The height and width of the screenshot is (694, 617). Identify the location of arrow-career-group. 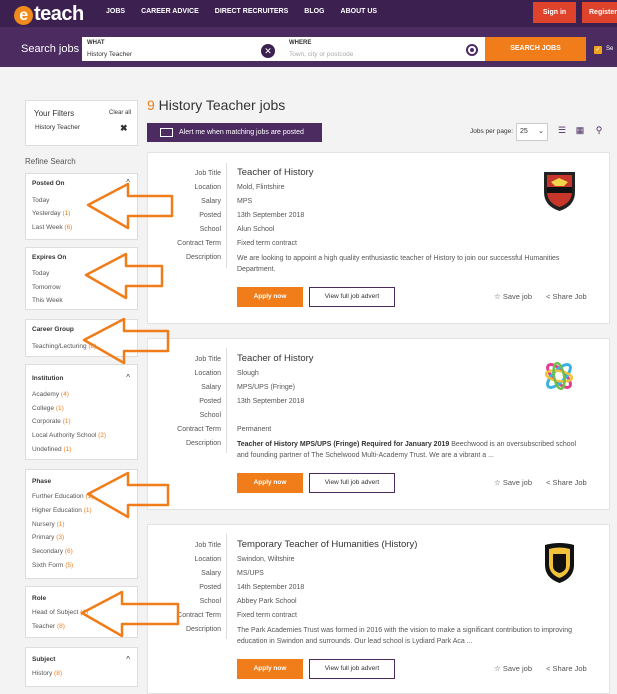
(126, 341).